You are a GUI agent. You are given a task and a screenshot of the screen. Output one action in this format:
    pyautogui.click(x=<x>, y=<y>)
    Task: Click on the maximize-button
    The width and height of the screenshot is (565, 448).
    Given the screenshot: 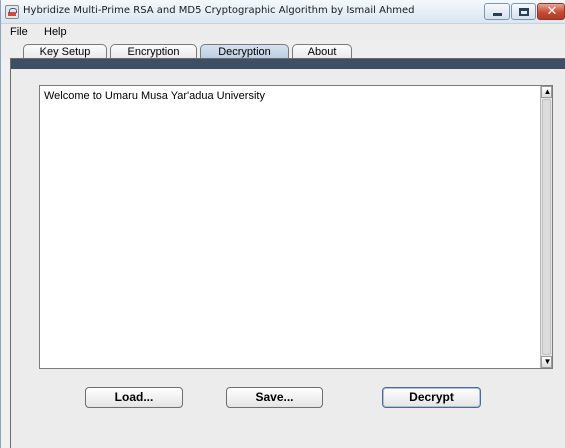 What is the action you would take?
    pyautogui.click(x=523, y=11)
    